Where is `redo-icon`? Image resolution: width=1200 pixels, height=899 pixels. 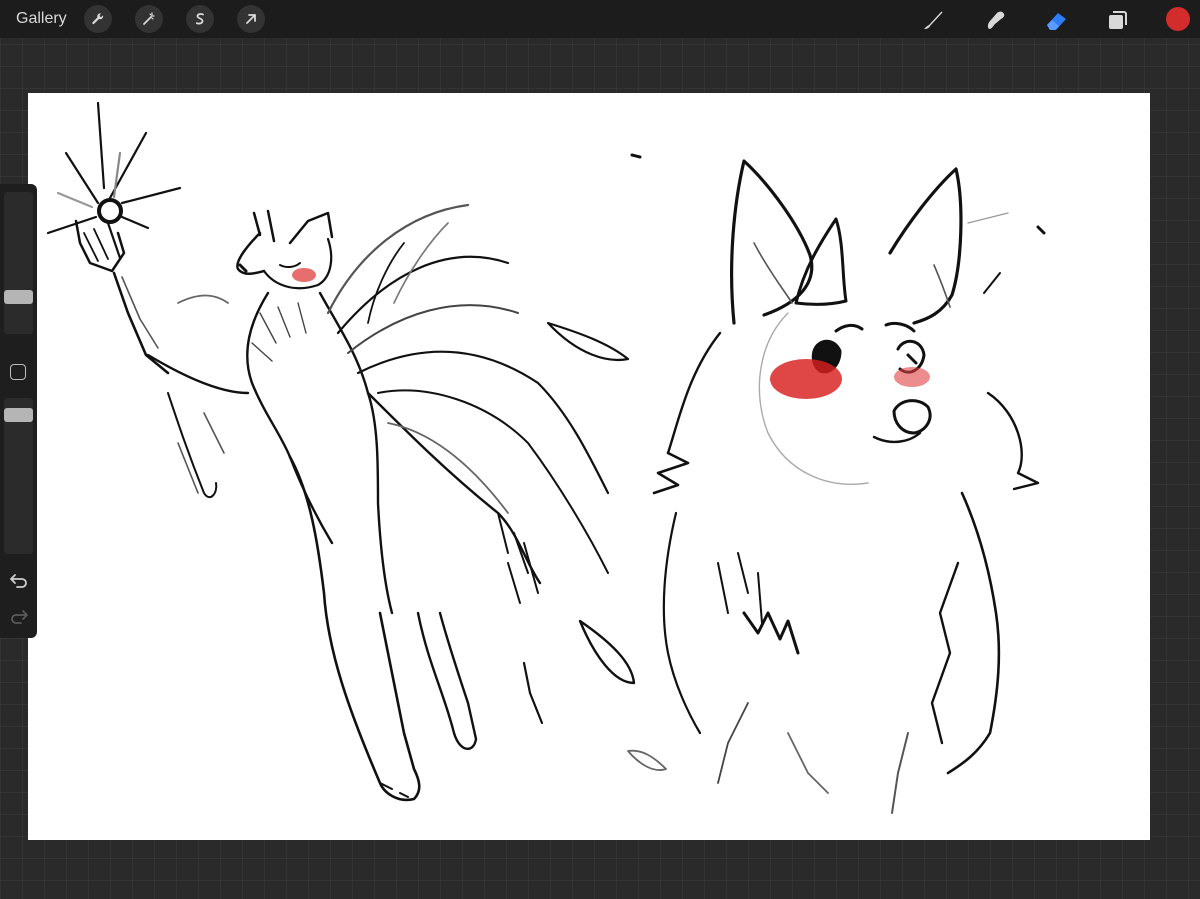
redo-icon is located at coordinates (19, 616).